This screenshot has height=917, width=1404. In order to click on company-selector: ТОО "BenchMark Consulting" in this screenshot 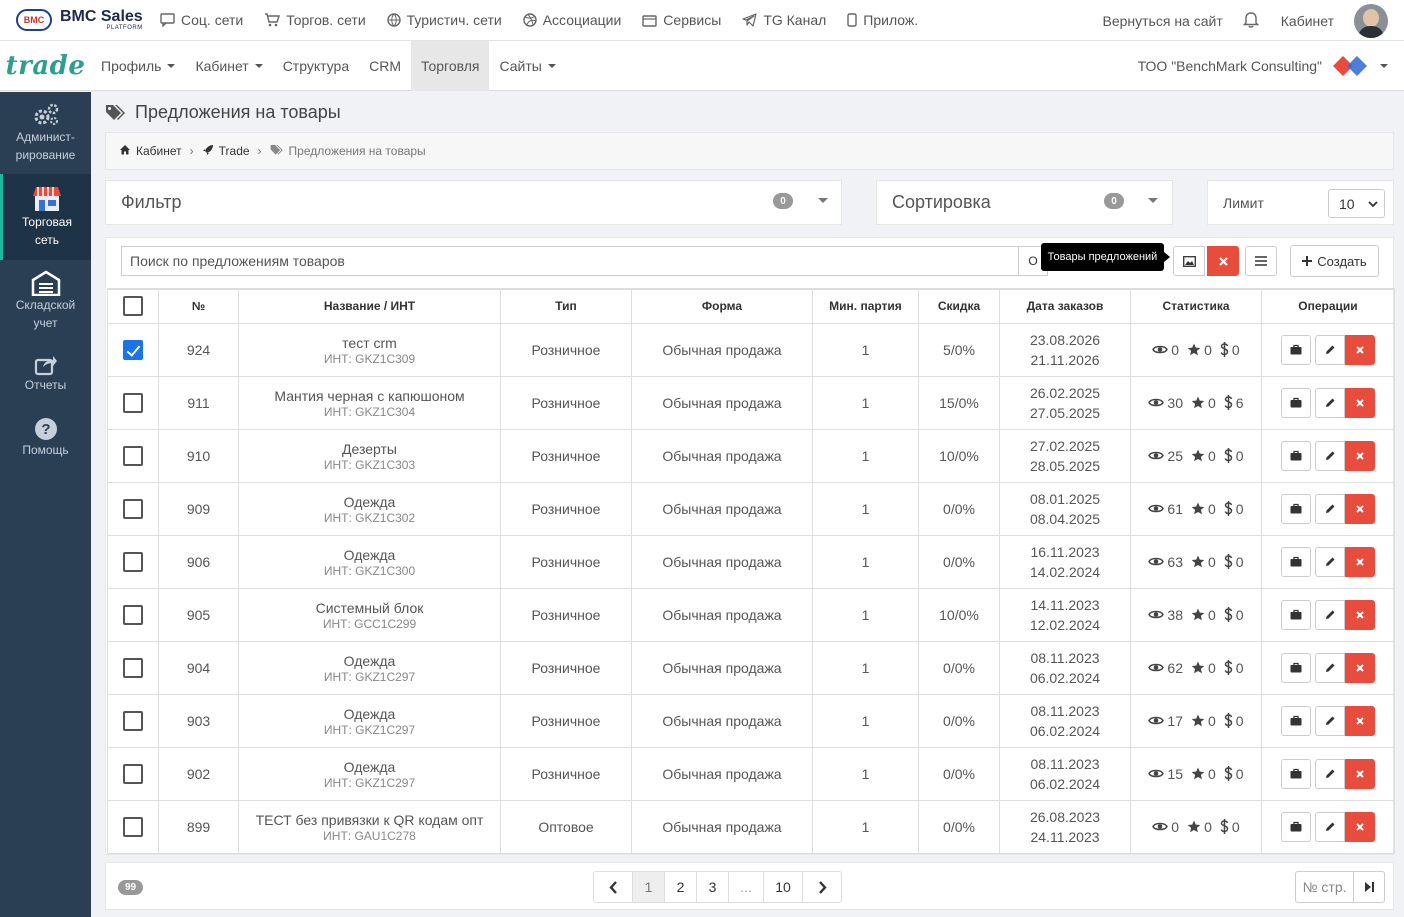, I will do `click(1263, 66)`.